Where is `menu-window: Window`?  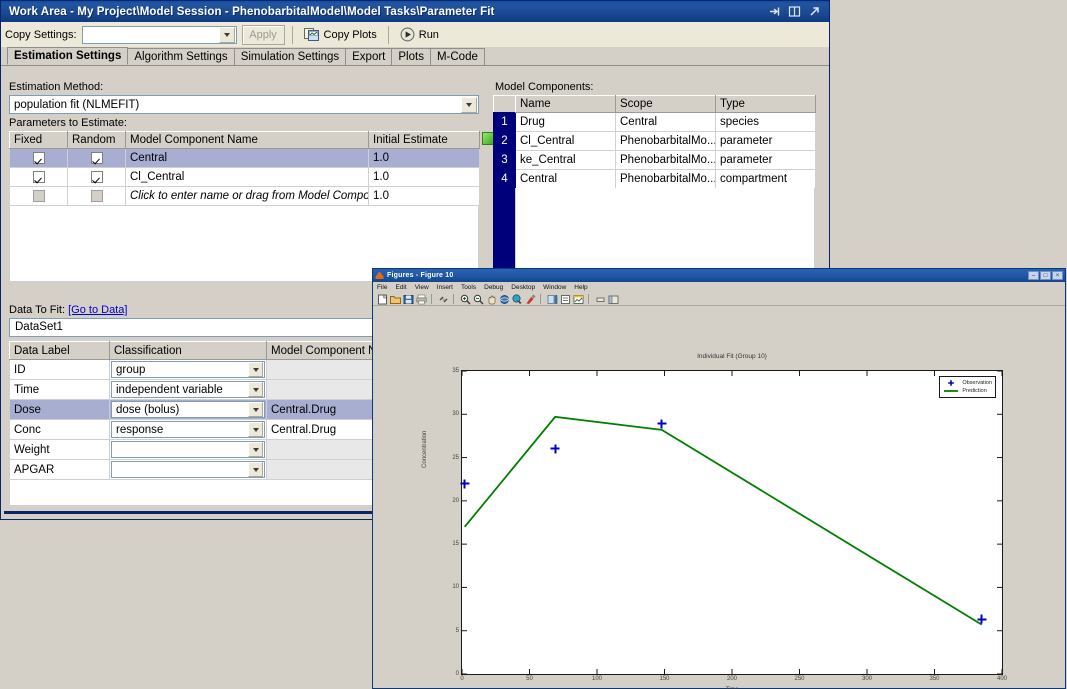 menu-window: Window is located at coordinates (554, 287).